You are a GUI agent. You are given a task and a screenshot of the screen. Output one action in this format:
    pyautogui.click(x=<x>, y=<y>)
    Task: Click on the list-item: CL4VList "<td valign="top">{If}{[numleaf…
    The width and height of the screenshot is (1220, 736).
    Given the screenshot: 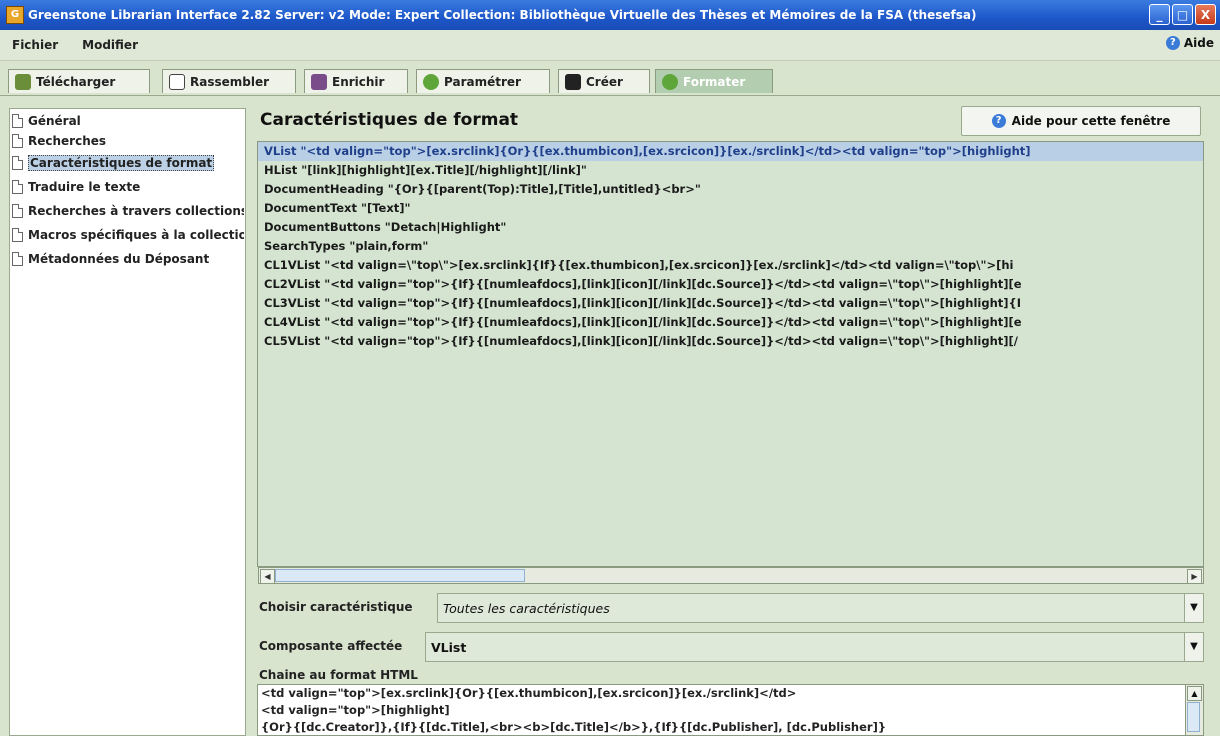 What is the action you would take?
    pyautogui.click(x=730, y=322)
    